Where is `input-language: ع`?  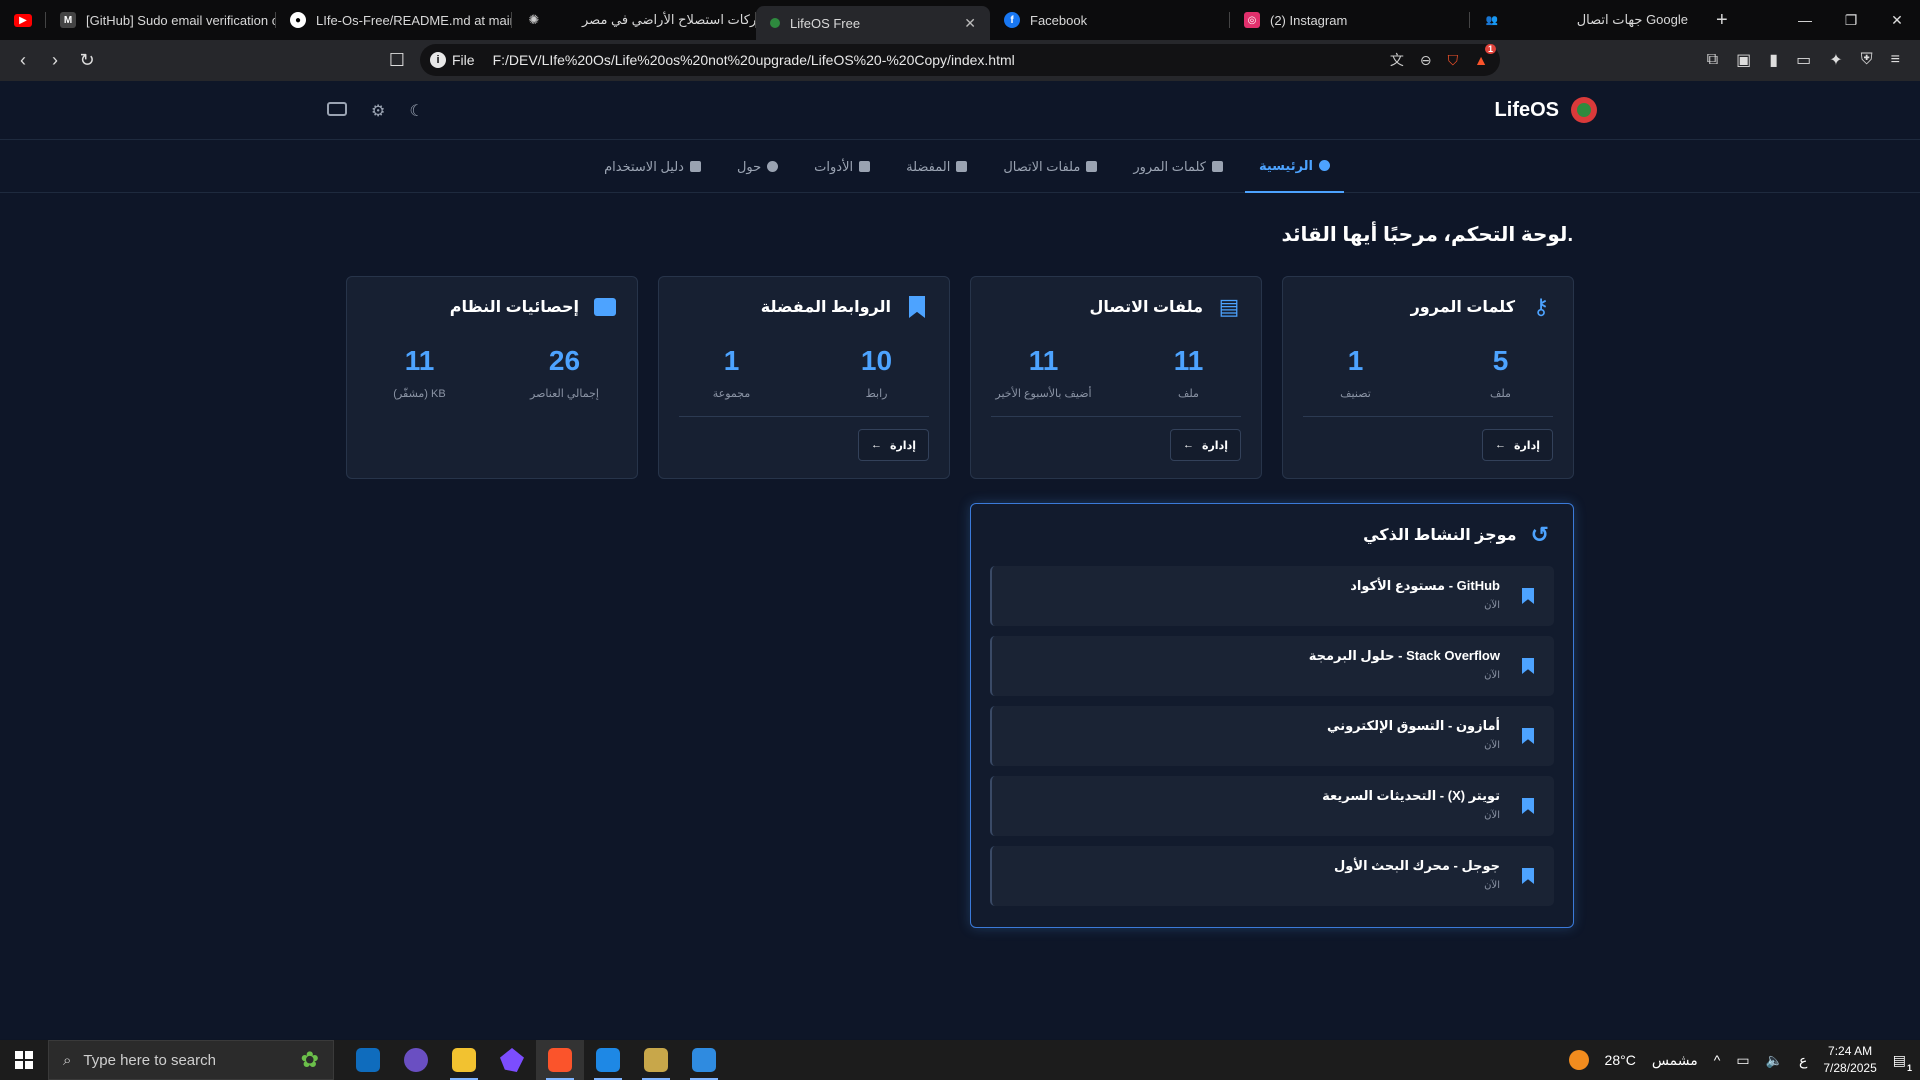 input-language: ع is located at coordinates (1803, 1060).